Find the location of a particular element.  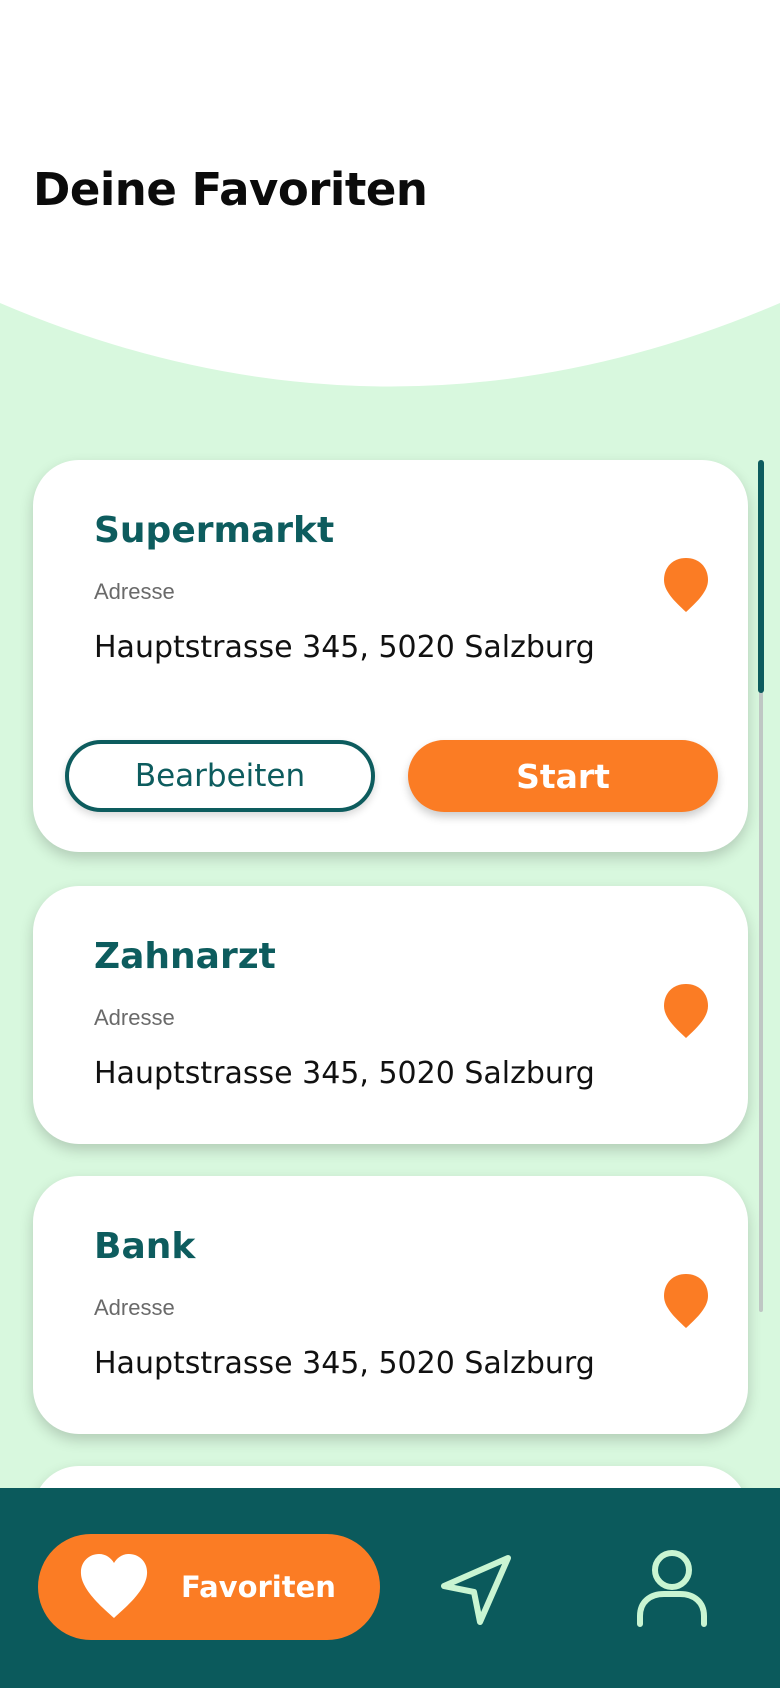

navigation-arrow-icon is located at coordinates (476, 1590).